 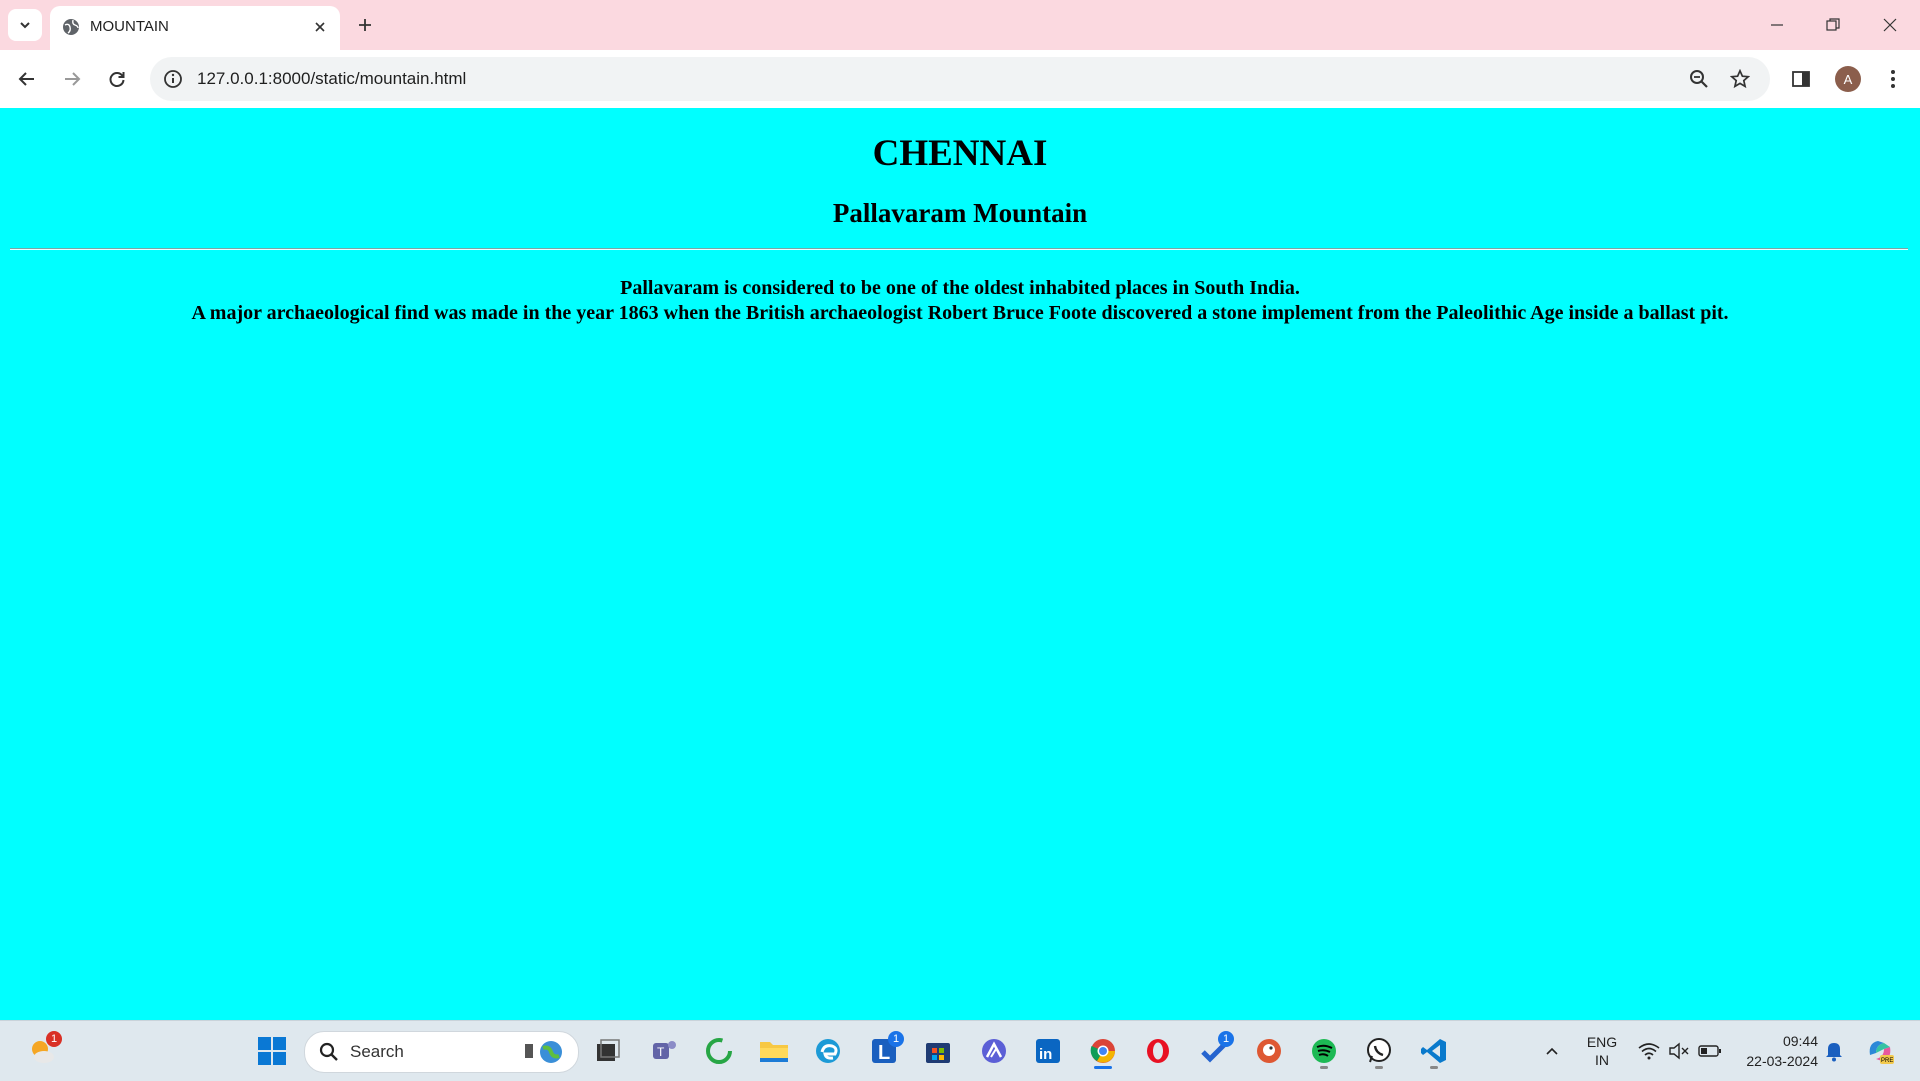 I want to click on side-panel-icon, so click(x=1801, y=79).